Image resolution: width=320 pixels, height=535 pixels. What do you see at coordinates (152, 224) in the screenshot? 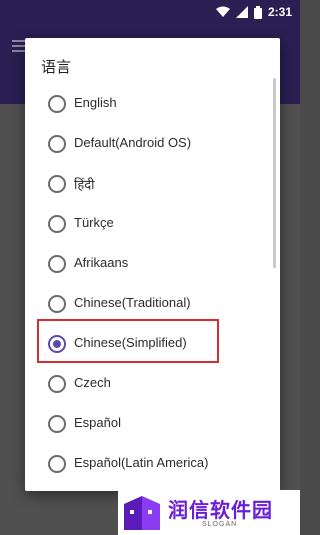
I see `language-option-turkish: Türkçe` at bounding box center [152, 224].